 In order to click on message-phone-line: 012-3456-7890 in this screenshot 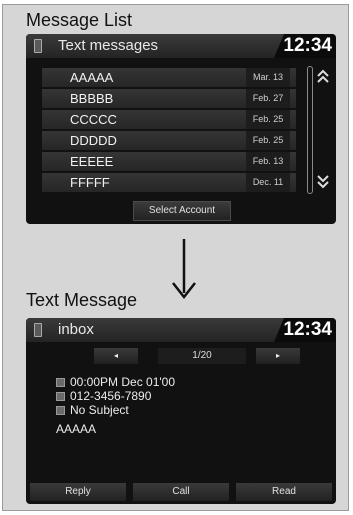, I will do `click(103, 396)`.